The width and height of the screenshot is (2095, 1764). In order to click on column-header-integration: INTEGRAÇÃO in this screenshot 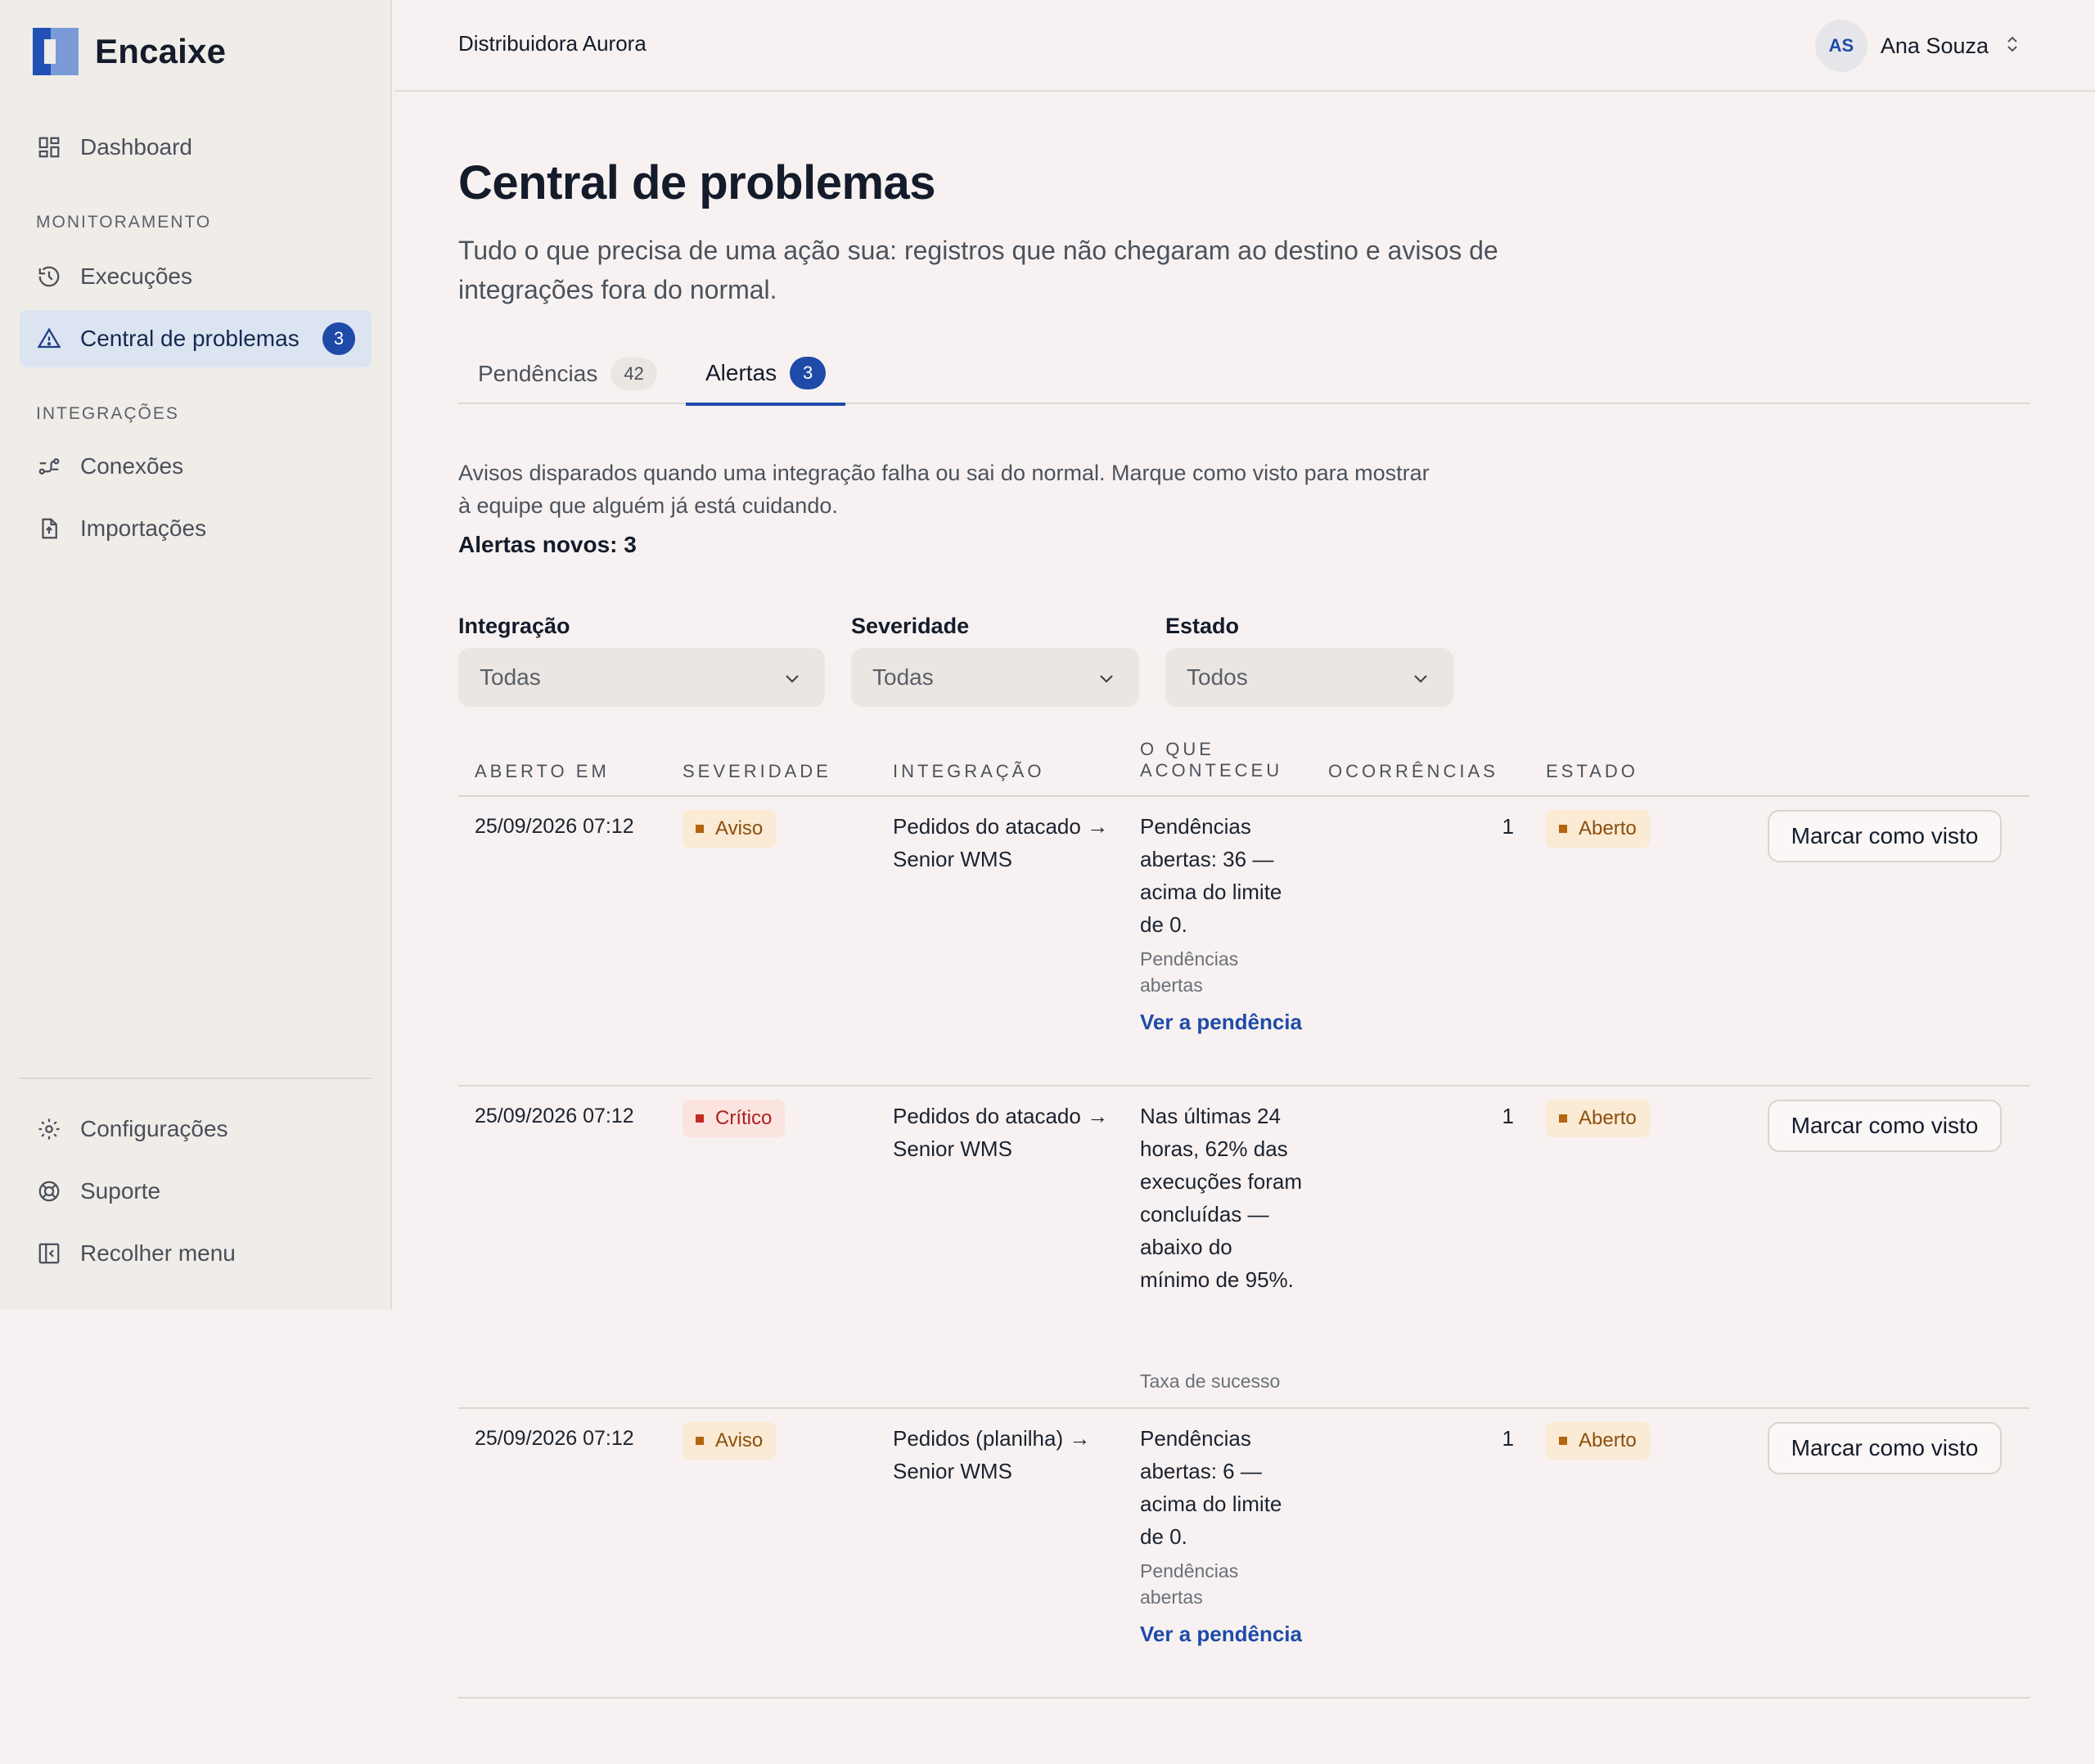, I will do `click(969, 771)`.